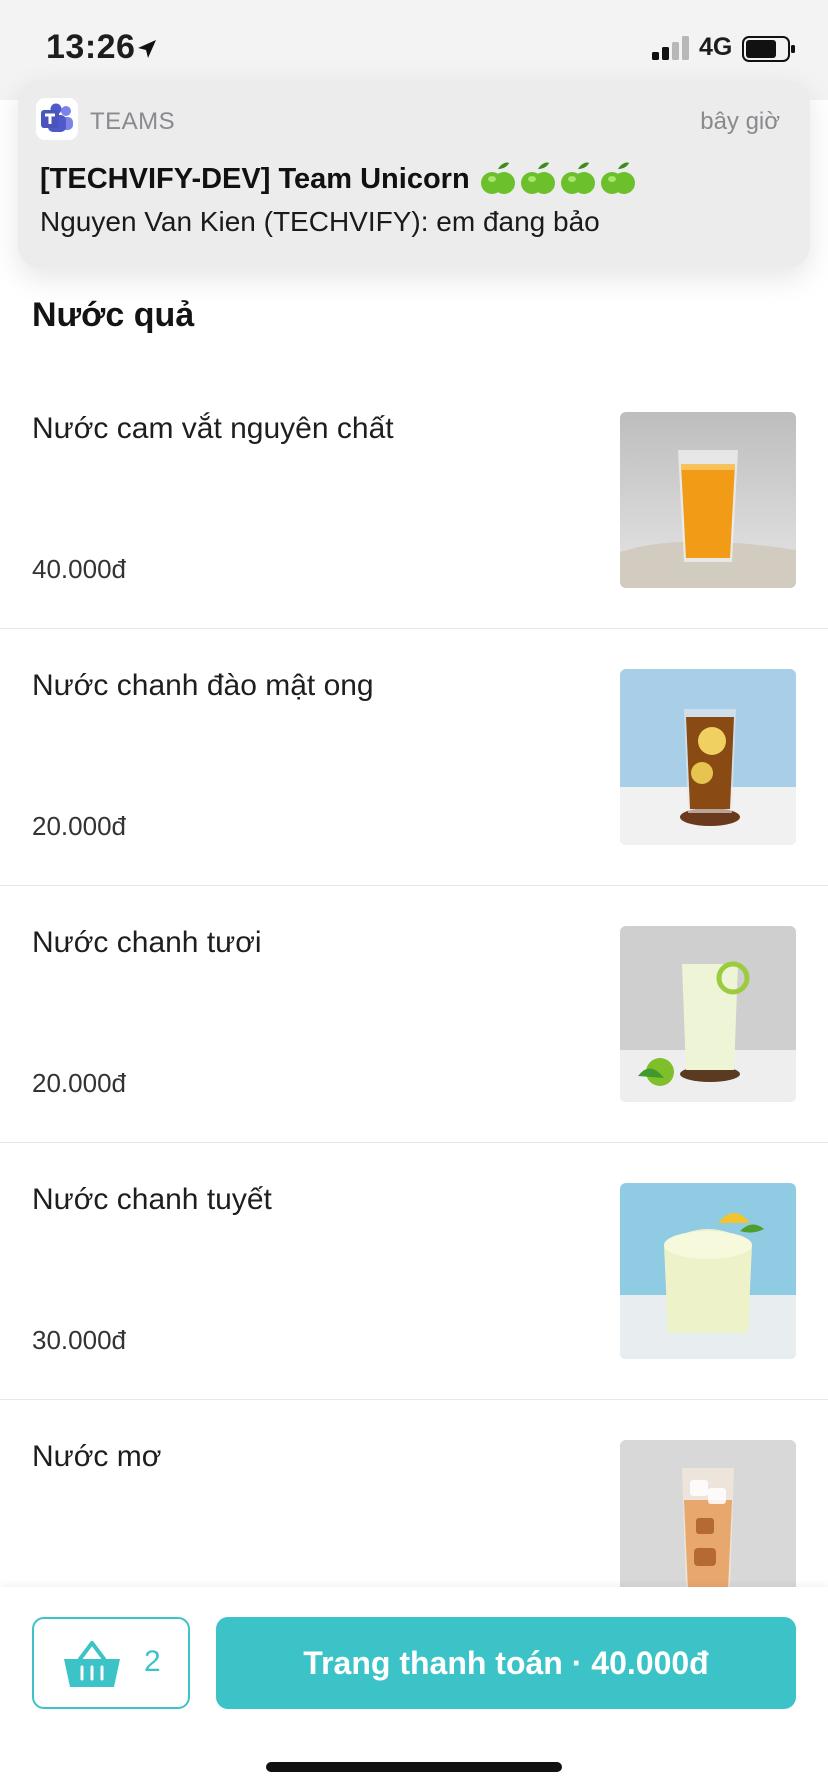  Describe the element at coordinates (414, 1271) in the screenshot. I see `product-item-lemon-slush: Nước chanh tuyết 30.000đ` at that location.